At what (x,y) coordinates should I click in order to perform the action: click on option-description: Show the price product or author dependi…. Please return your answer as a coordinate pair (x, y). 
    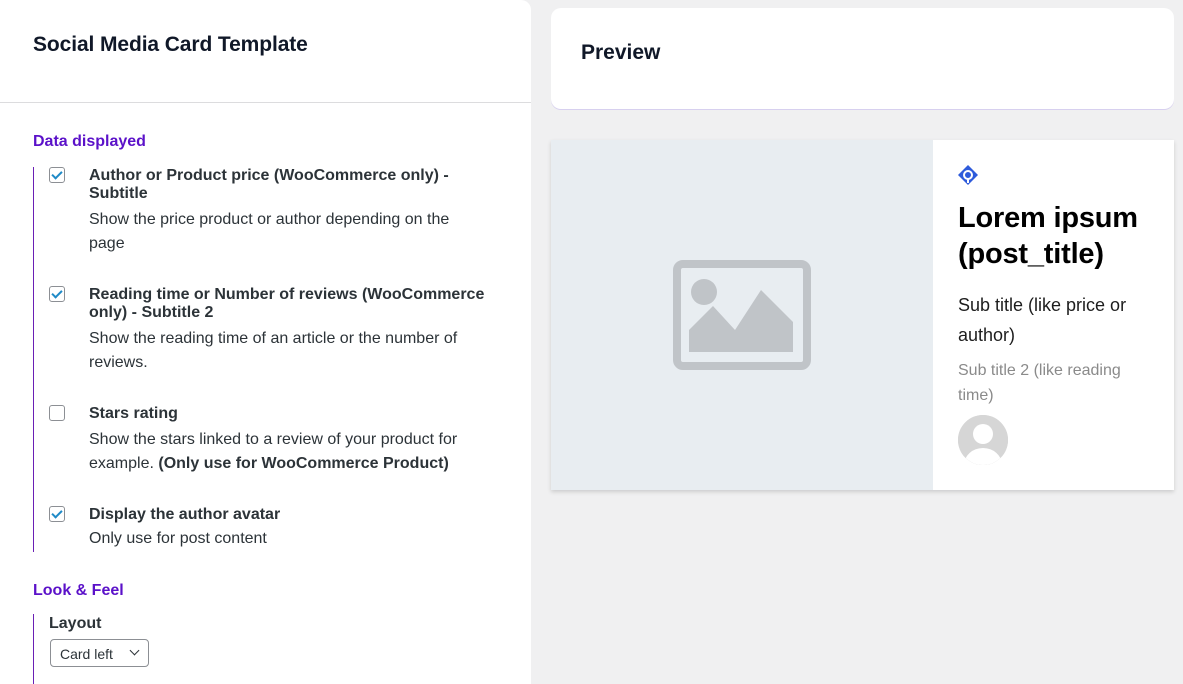
    Looking at the image, I should click on (289, 232).